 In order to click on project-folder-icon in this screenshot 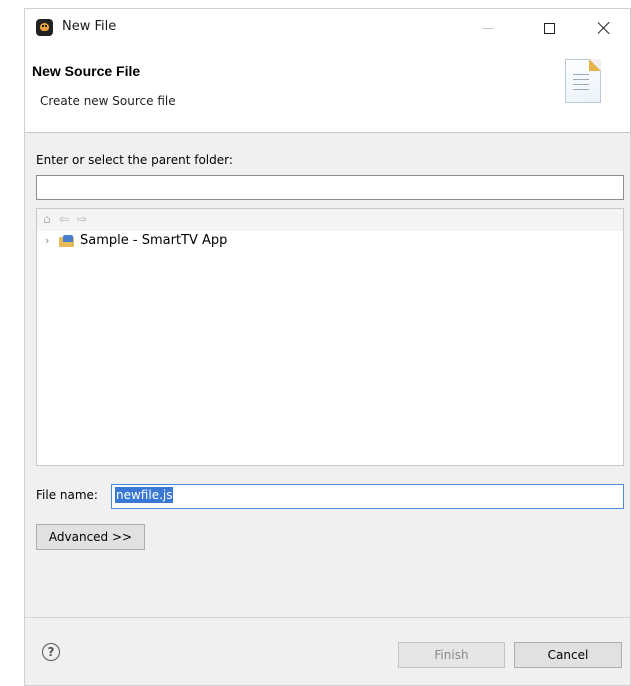, I will do `click(67, 240)`.